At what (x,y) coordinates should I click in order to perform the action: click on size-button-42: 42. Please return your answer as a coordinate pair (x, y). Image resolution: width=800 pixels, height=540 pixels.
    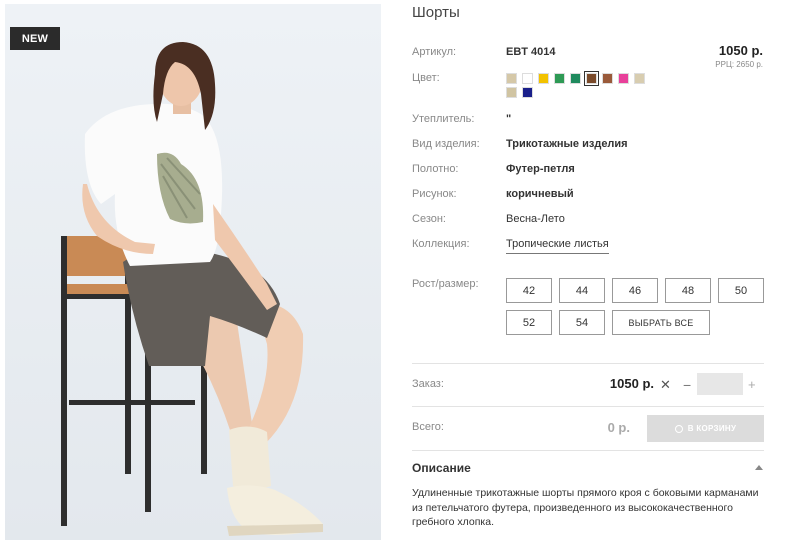
    Looking at the image, I should click on (529, 290).